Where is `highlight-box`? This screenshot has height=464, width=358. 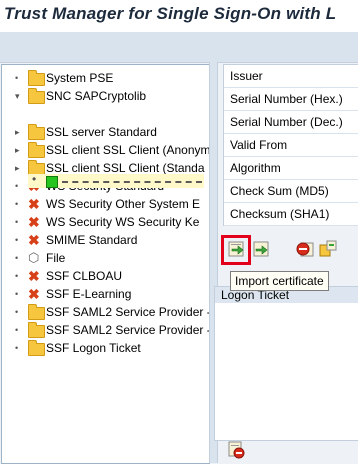 highlight-box is located at coordinates (236, 250).